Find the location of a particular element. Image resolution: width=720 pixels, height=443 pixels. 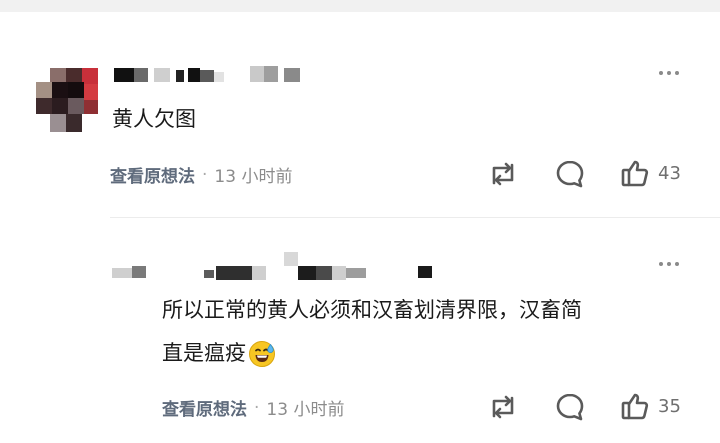

sweat-smile-icon is located at coordinates (262, 354).